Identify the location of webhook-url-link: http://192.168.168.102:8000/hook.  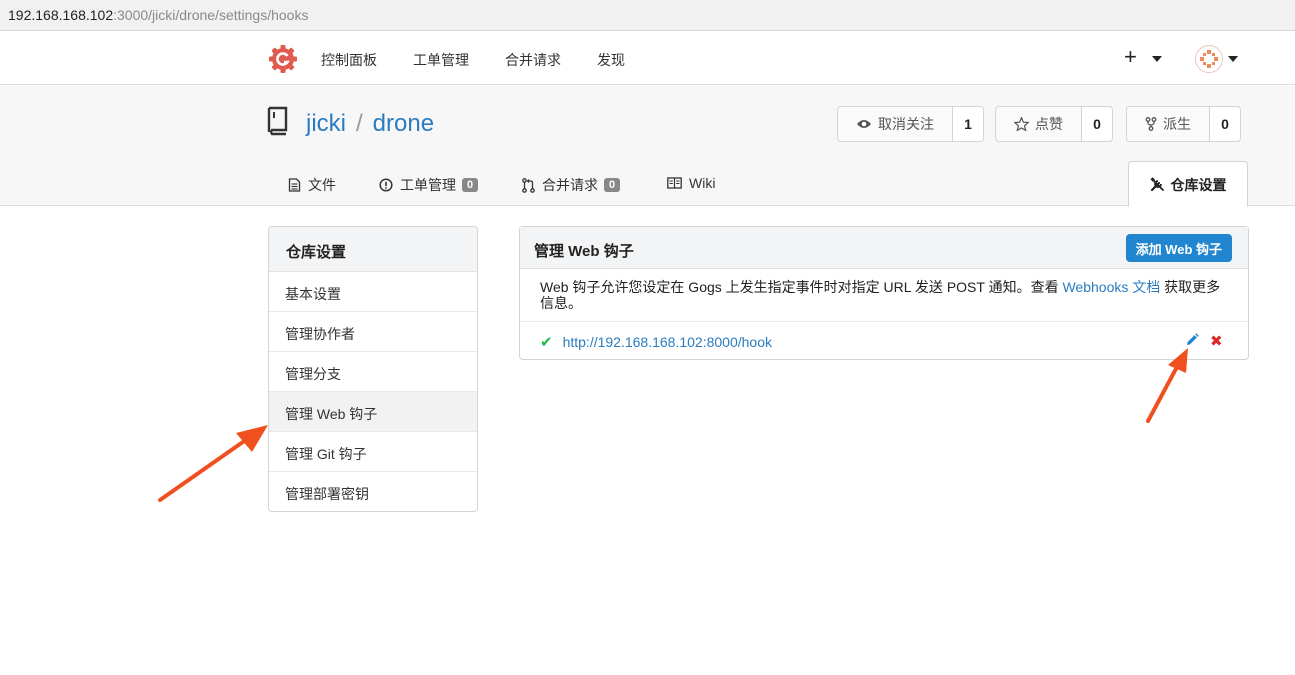
(667, 342).